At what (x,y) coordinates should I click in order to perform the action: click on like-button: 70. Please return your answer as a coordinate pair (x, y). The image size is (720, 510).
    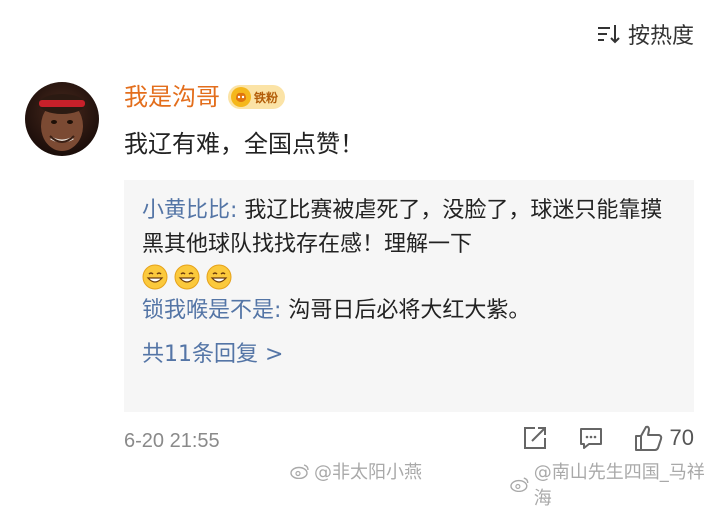
    Looking at the image, I should click on (664, 438).